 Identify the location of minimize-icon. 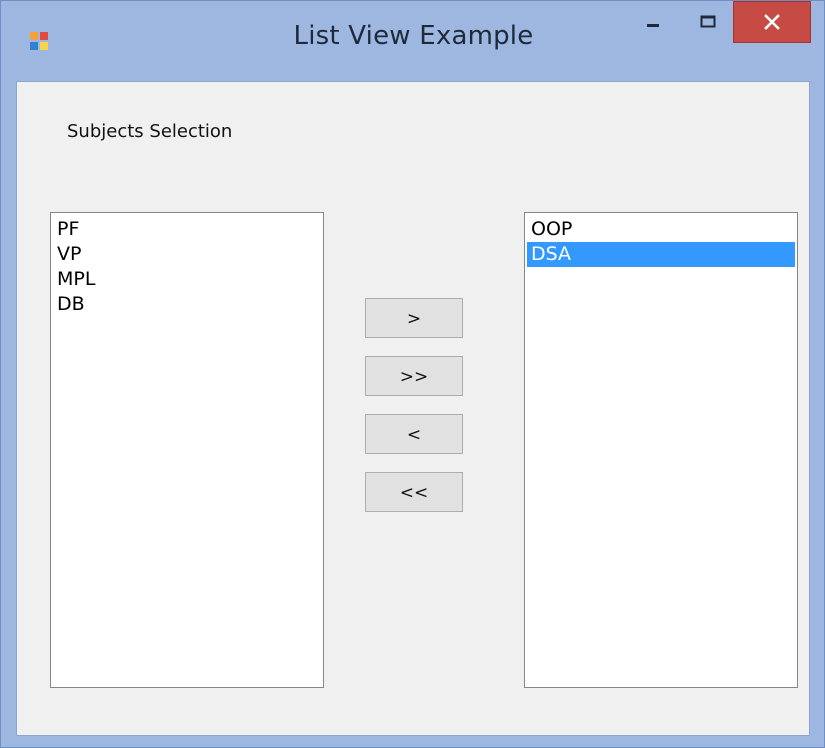
(653, 25).